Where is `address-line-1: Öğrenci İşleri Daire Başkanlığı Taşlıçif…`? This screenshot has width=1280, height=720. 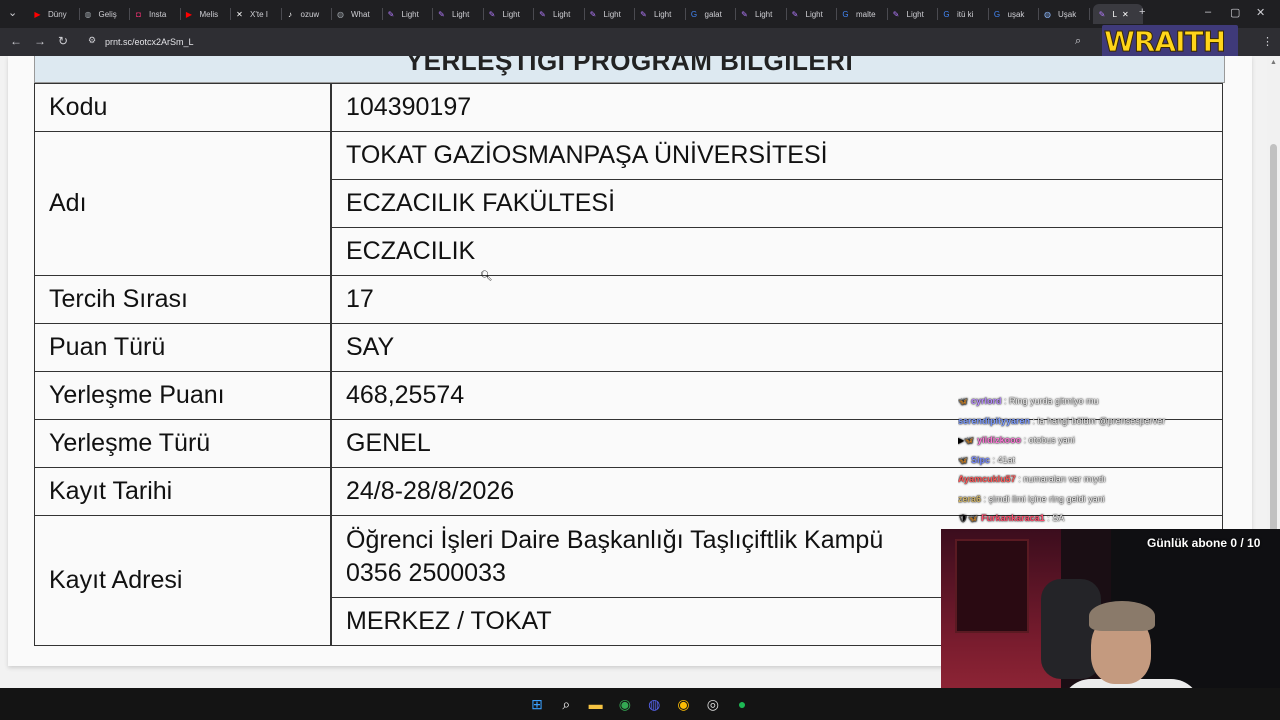 address-line-1: Öğrenci İşleri Daire Başkanlığı Taşlıçif… is located at coordinates (615, 539).